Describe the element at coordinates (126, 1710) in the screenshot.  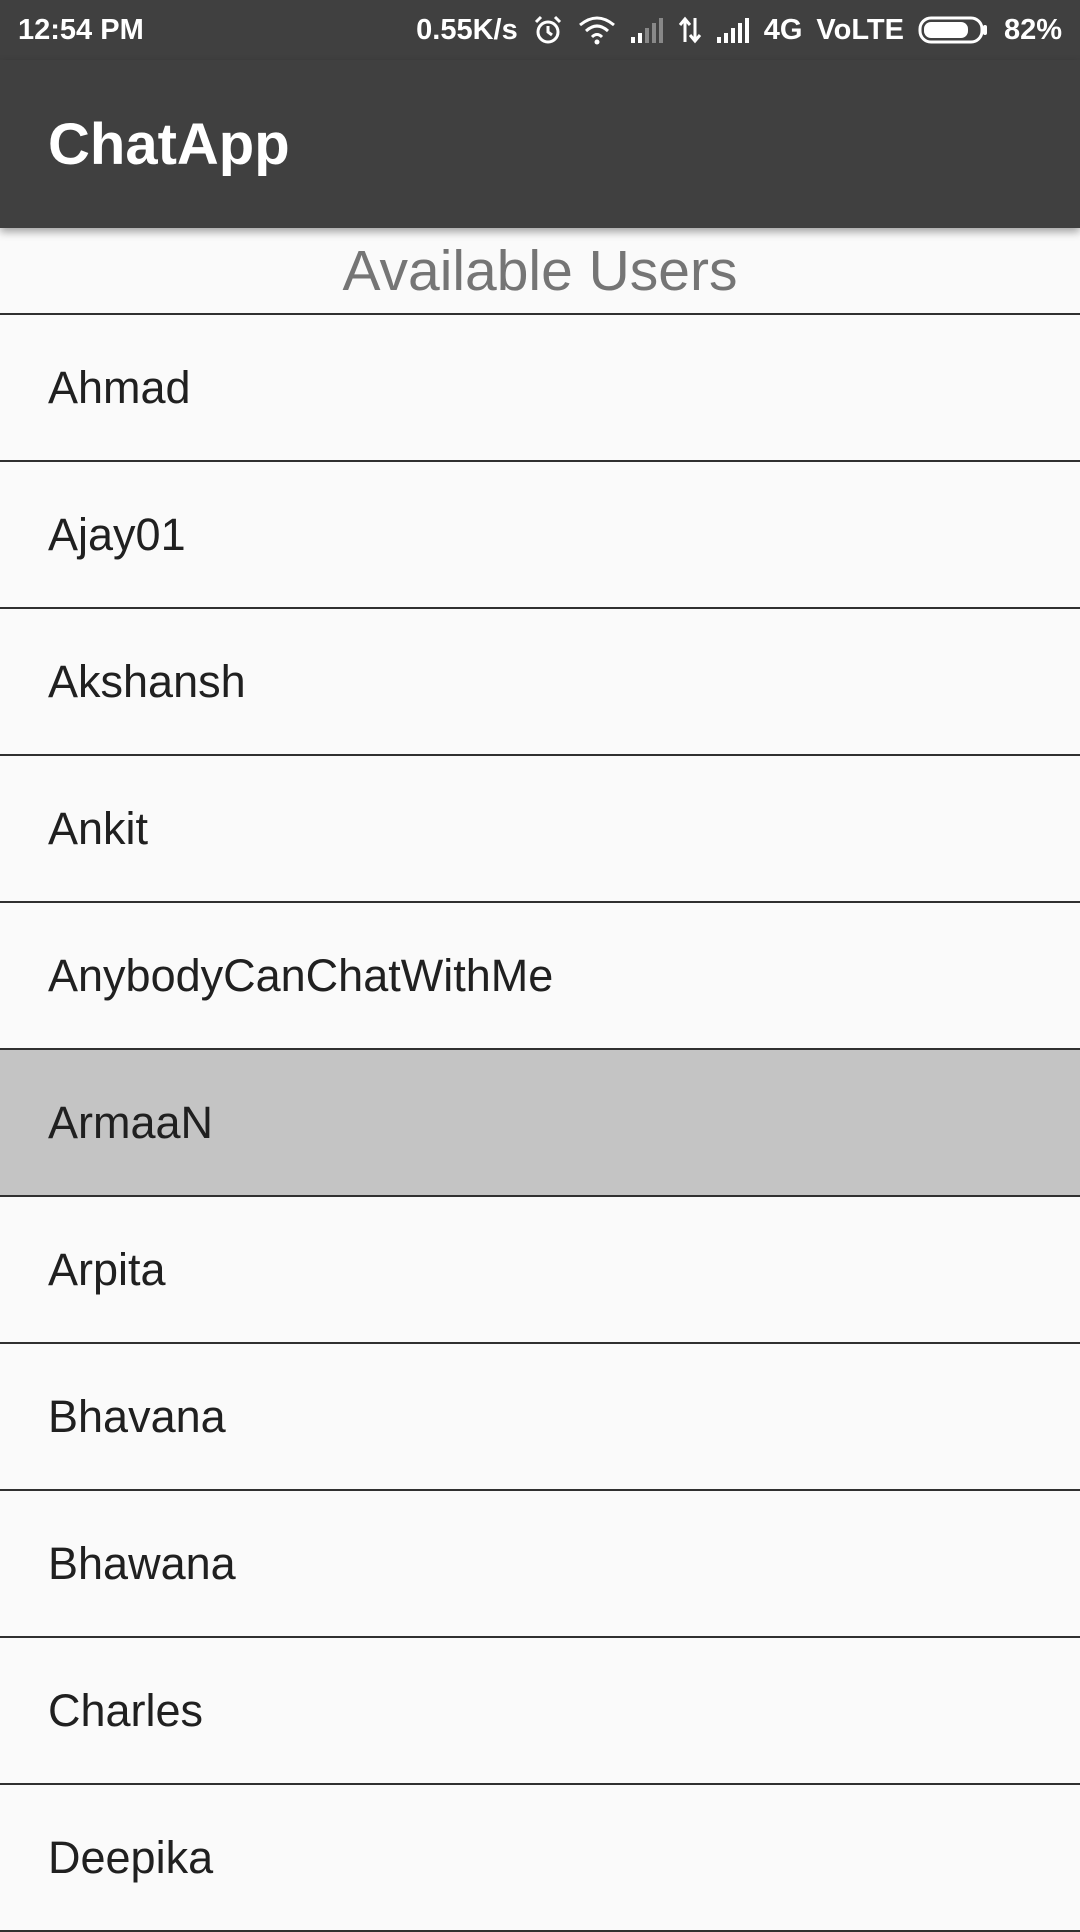
I see `user-name: Charles` at that location.